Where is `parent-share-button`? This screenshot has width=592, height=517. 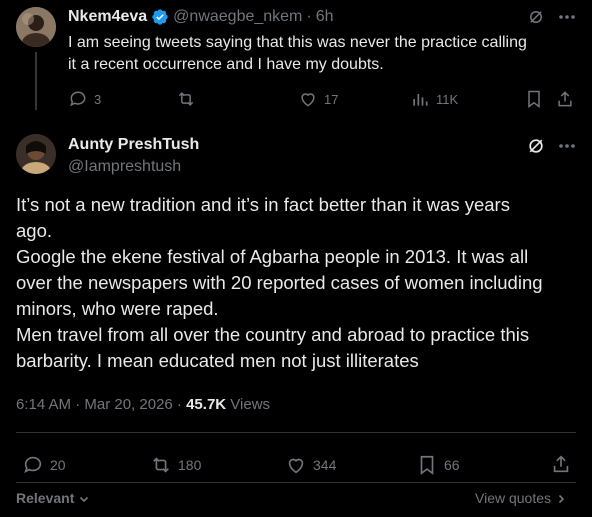 parent-share-button is located at coordinates (565, 99).